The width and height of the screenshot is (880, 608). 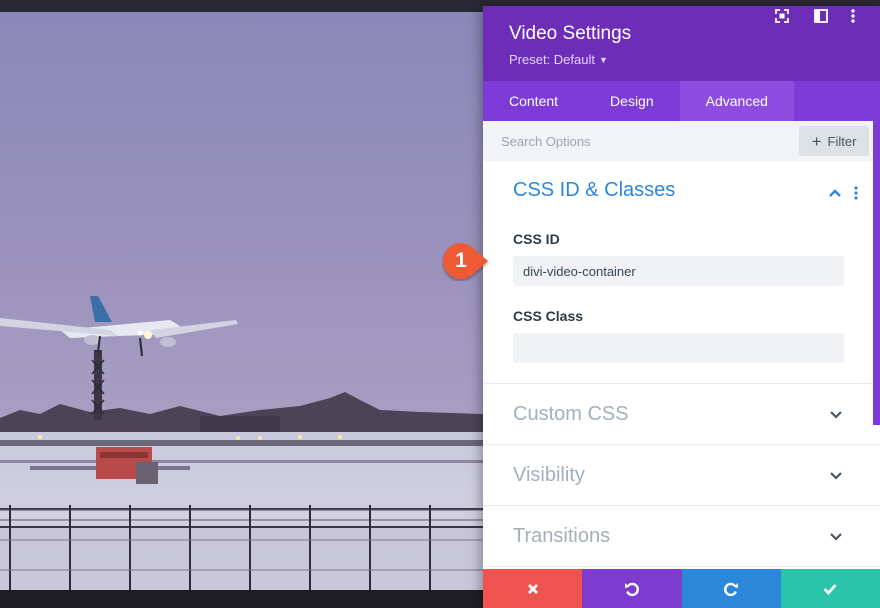 What do you see at coordinates (533, 101) in the screenshot?
I see `tab-content: Content` at bounding box center [533, 101].